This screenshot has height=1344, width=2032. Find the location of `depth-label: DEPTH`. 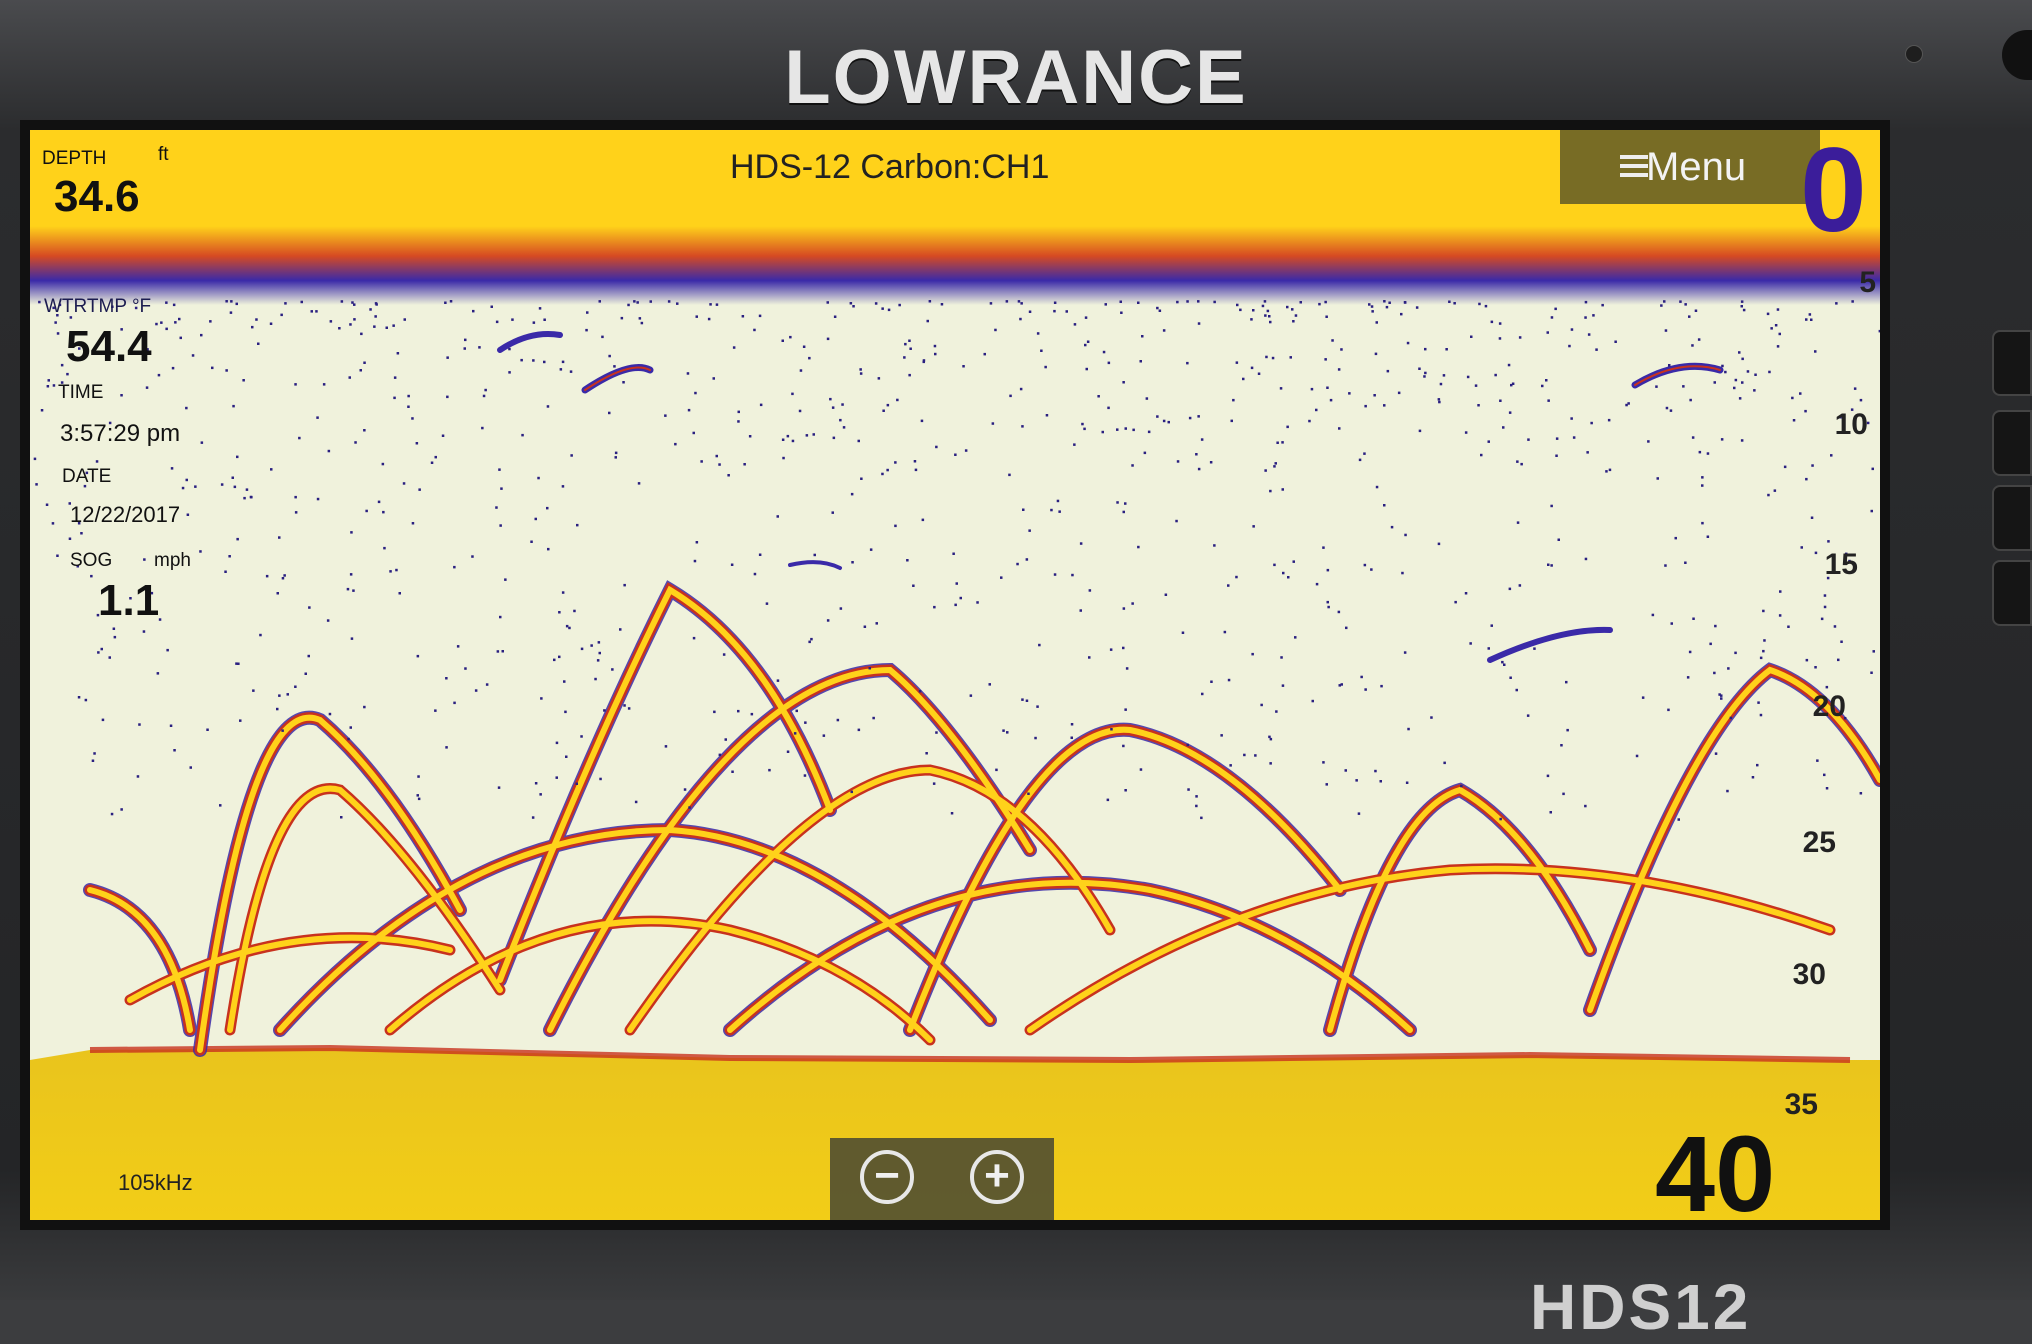

depth-label: DEPTH is located at coordinates (74, 158).